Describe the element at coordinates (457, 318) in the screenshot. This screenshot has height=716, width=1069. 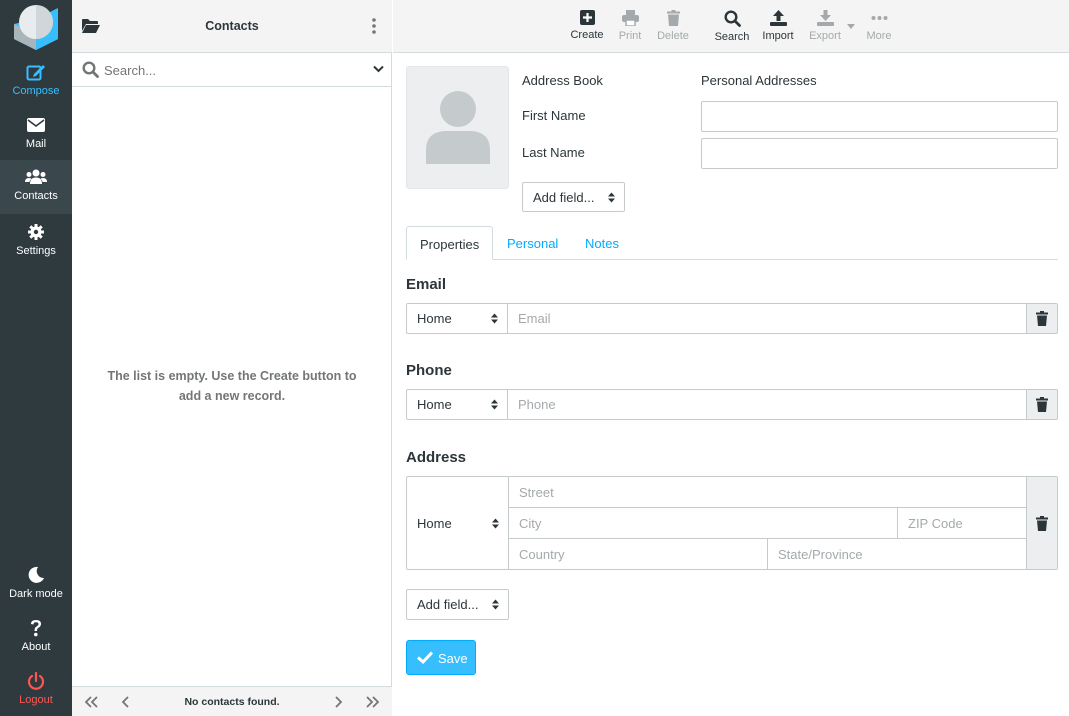
I see `email-type-select: Home` at that location.